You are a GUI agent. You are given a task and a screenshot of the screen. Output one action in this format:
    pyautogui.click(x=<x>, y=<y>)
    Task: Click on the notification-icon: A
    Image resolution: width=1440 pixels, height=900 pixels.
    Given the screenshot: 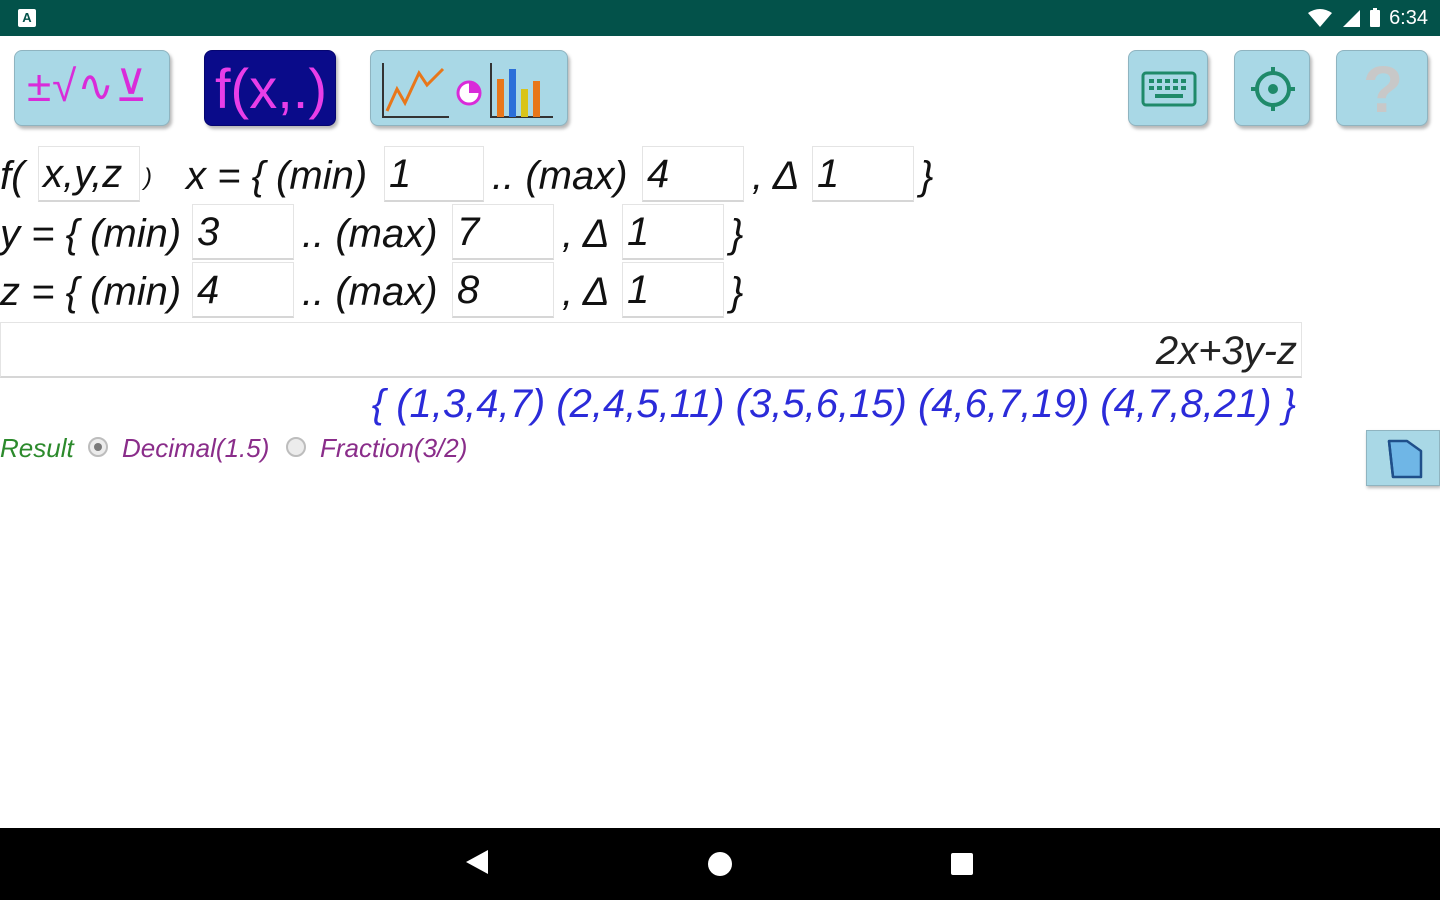 What is the action you would take?
    pyautogui.click(x=27, y=18)
    